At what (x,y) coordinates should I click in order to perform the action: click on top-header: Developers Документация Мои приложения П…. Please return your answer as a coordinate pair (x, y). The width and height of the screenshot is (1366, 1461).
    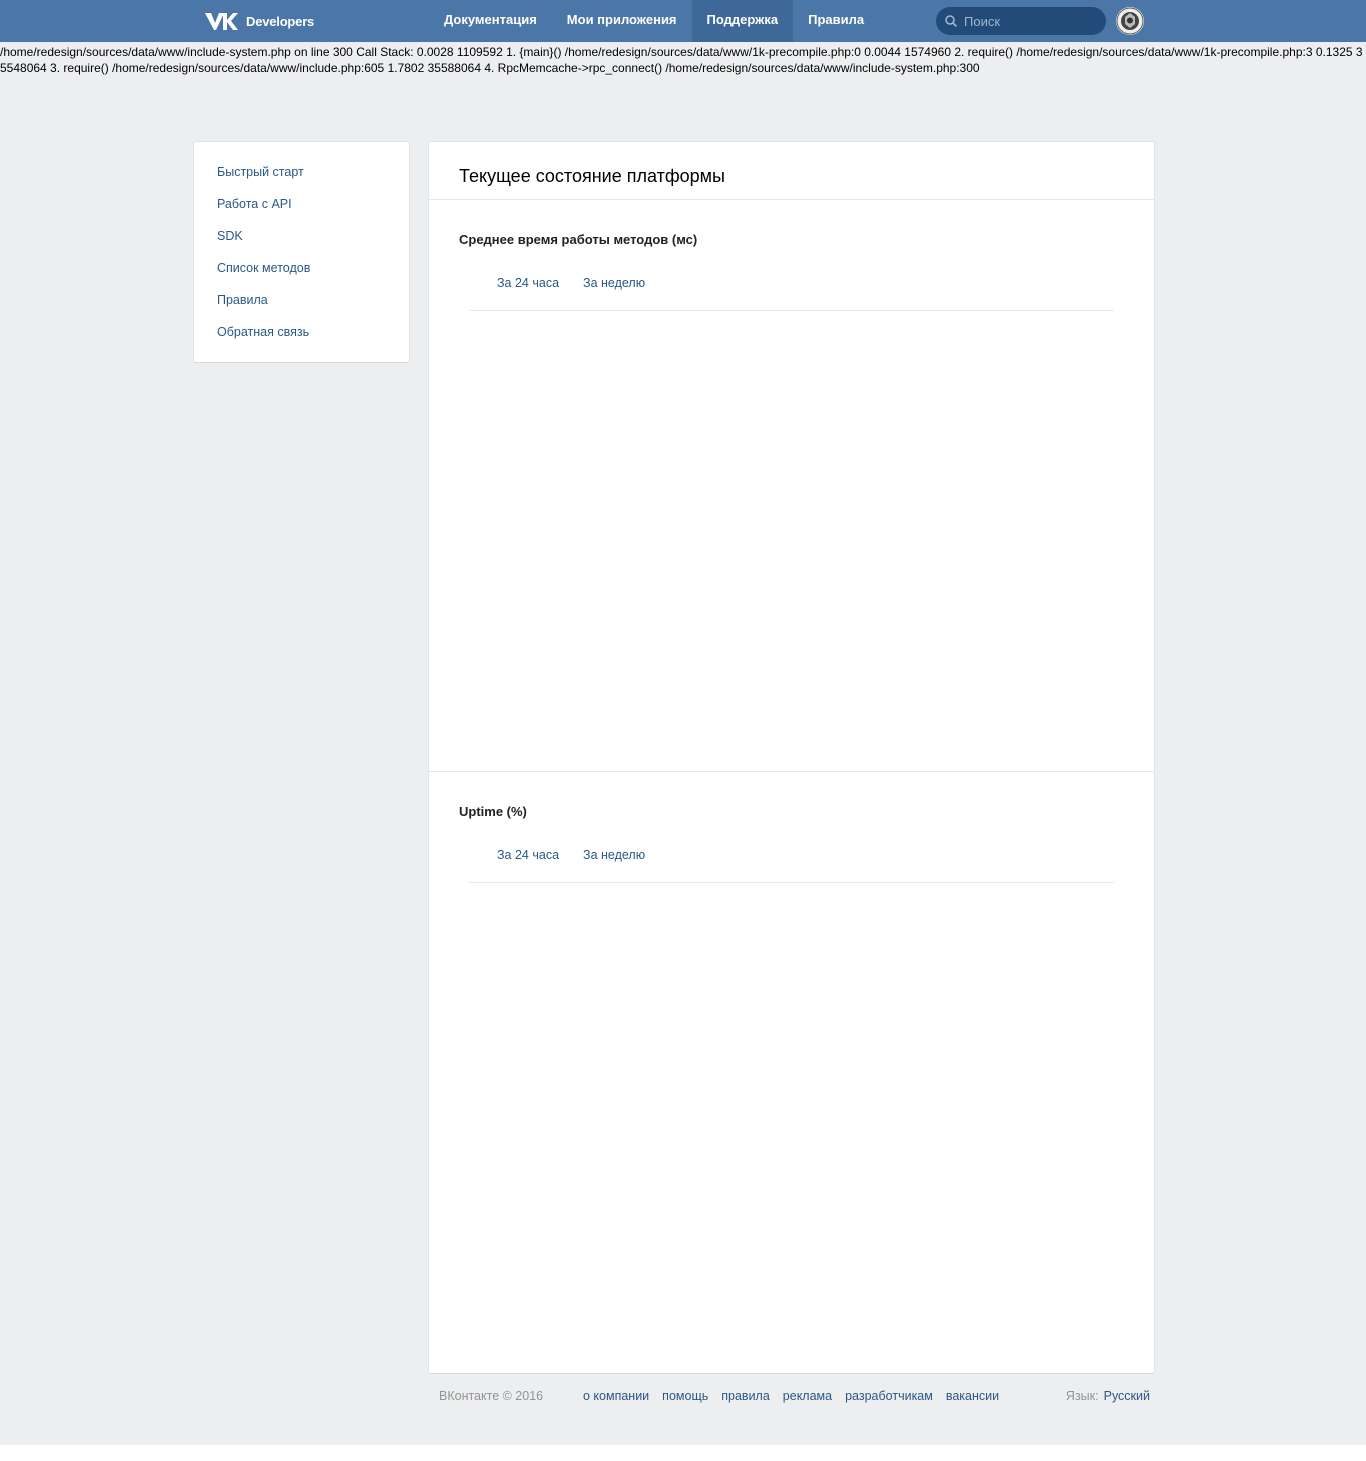
    Looking at the image, I should click on (683, 21).